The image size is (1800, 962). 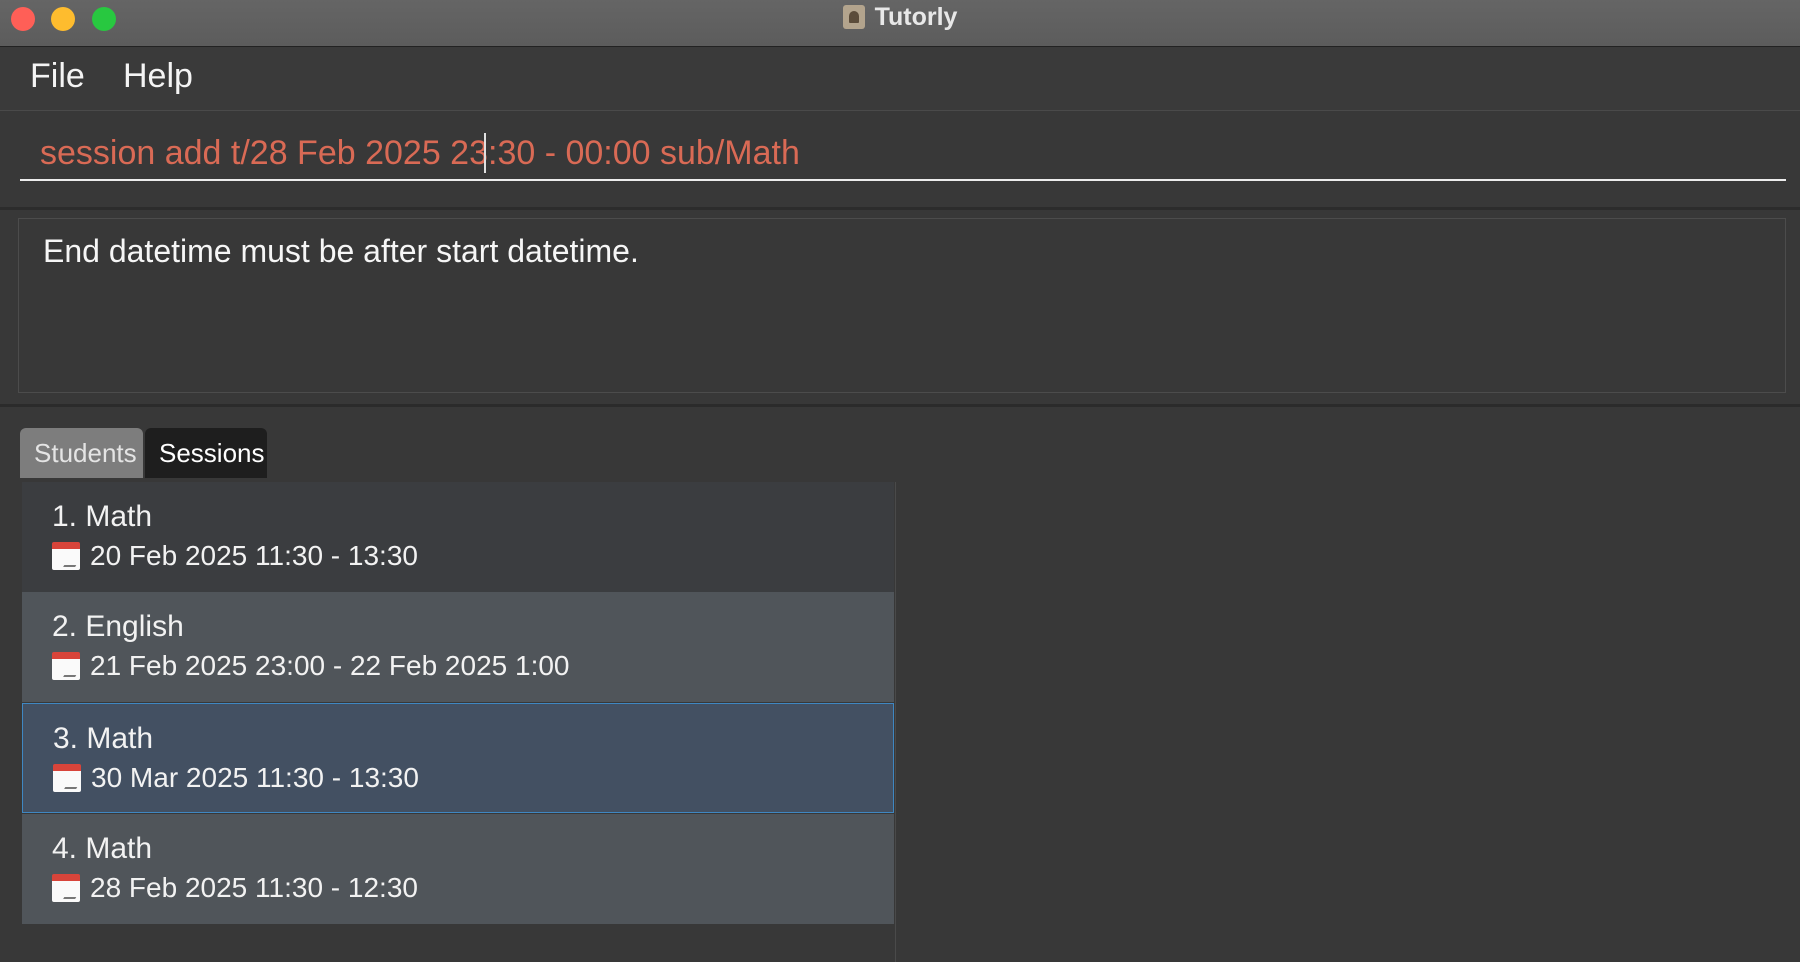 I want to click on window-title: Tutorly, so click(x=916, y=16).